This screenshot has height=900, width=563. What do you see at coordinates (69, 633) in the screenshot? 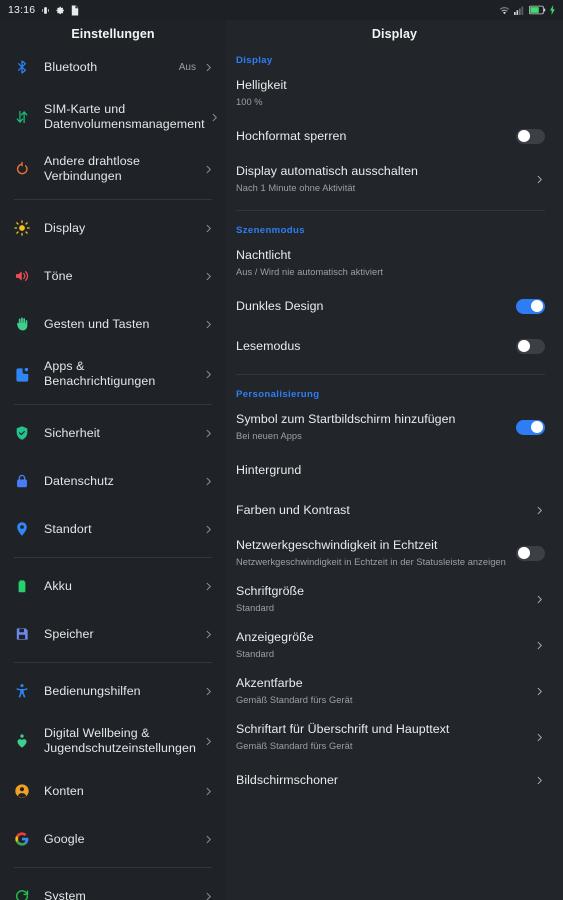
I see `sidebar-item-label: Speicher` at bounding box center [69, 633].